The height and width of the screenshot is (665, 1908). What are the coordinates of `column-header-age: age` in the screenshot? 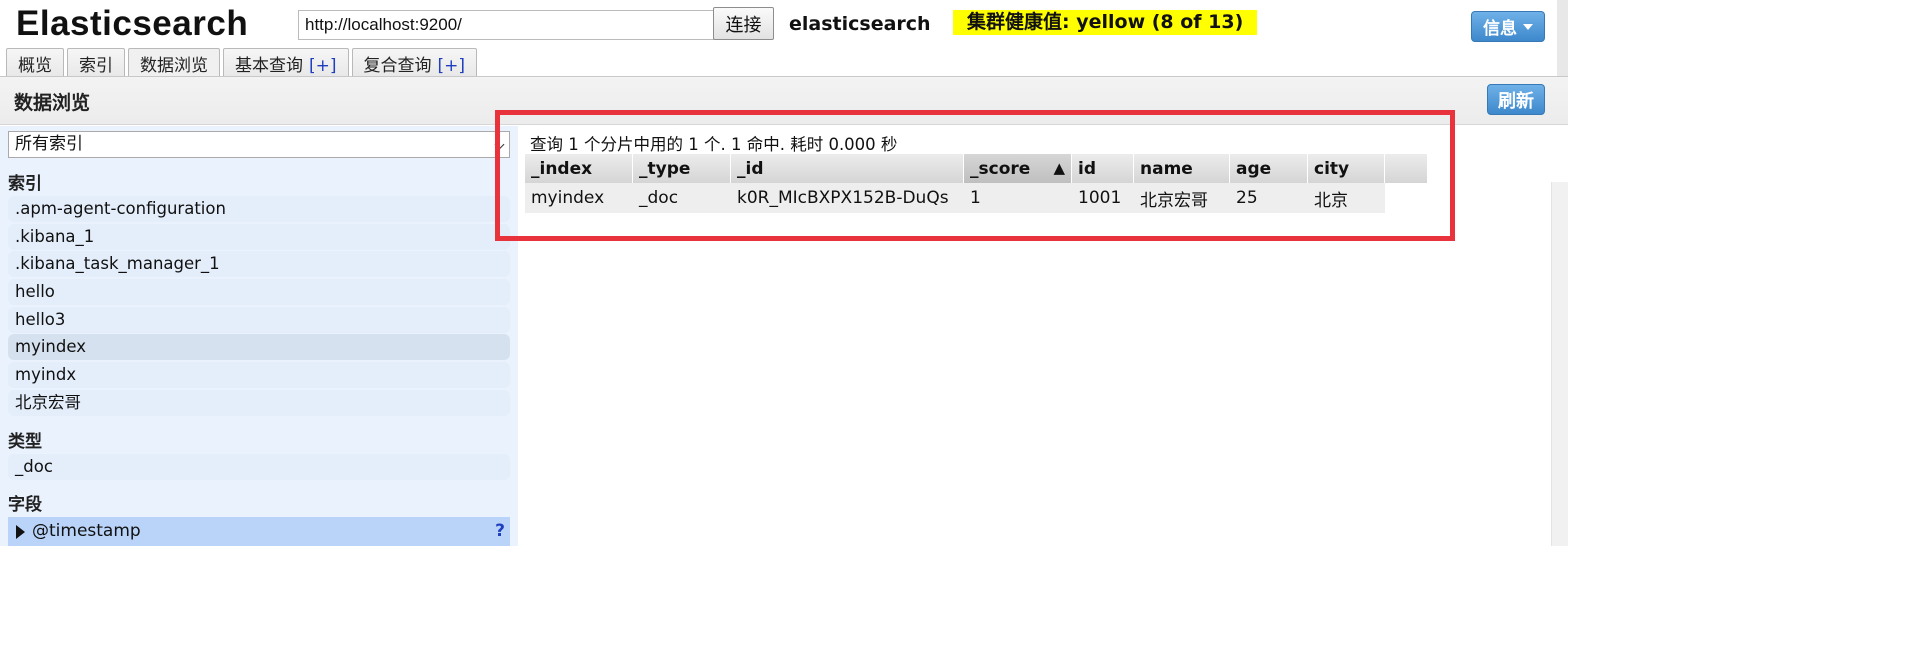 It's located at (1269, 168).